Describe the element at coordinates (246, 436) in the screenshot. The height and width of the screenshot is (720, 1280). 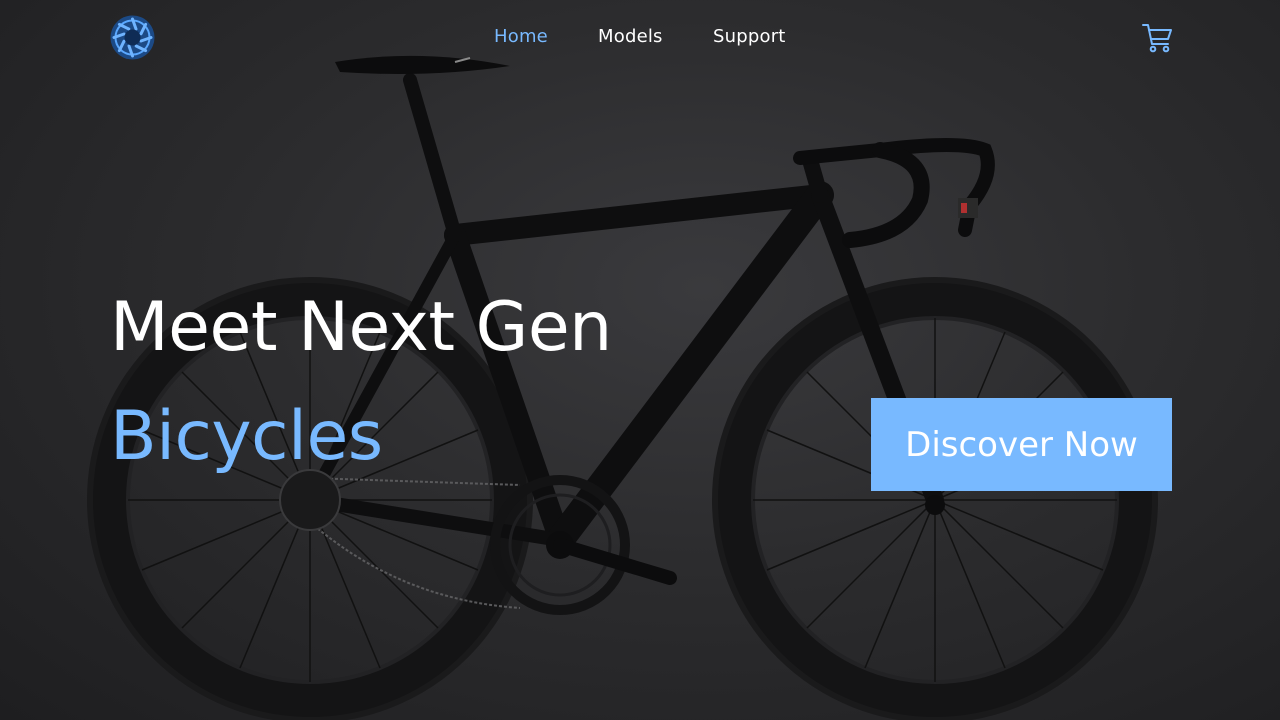
I see `hero-headline-accent: Bicycles` at that location.